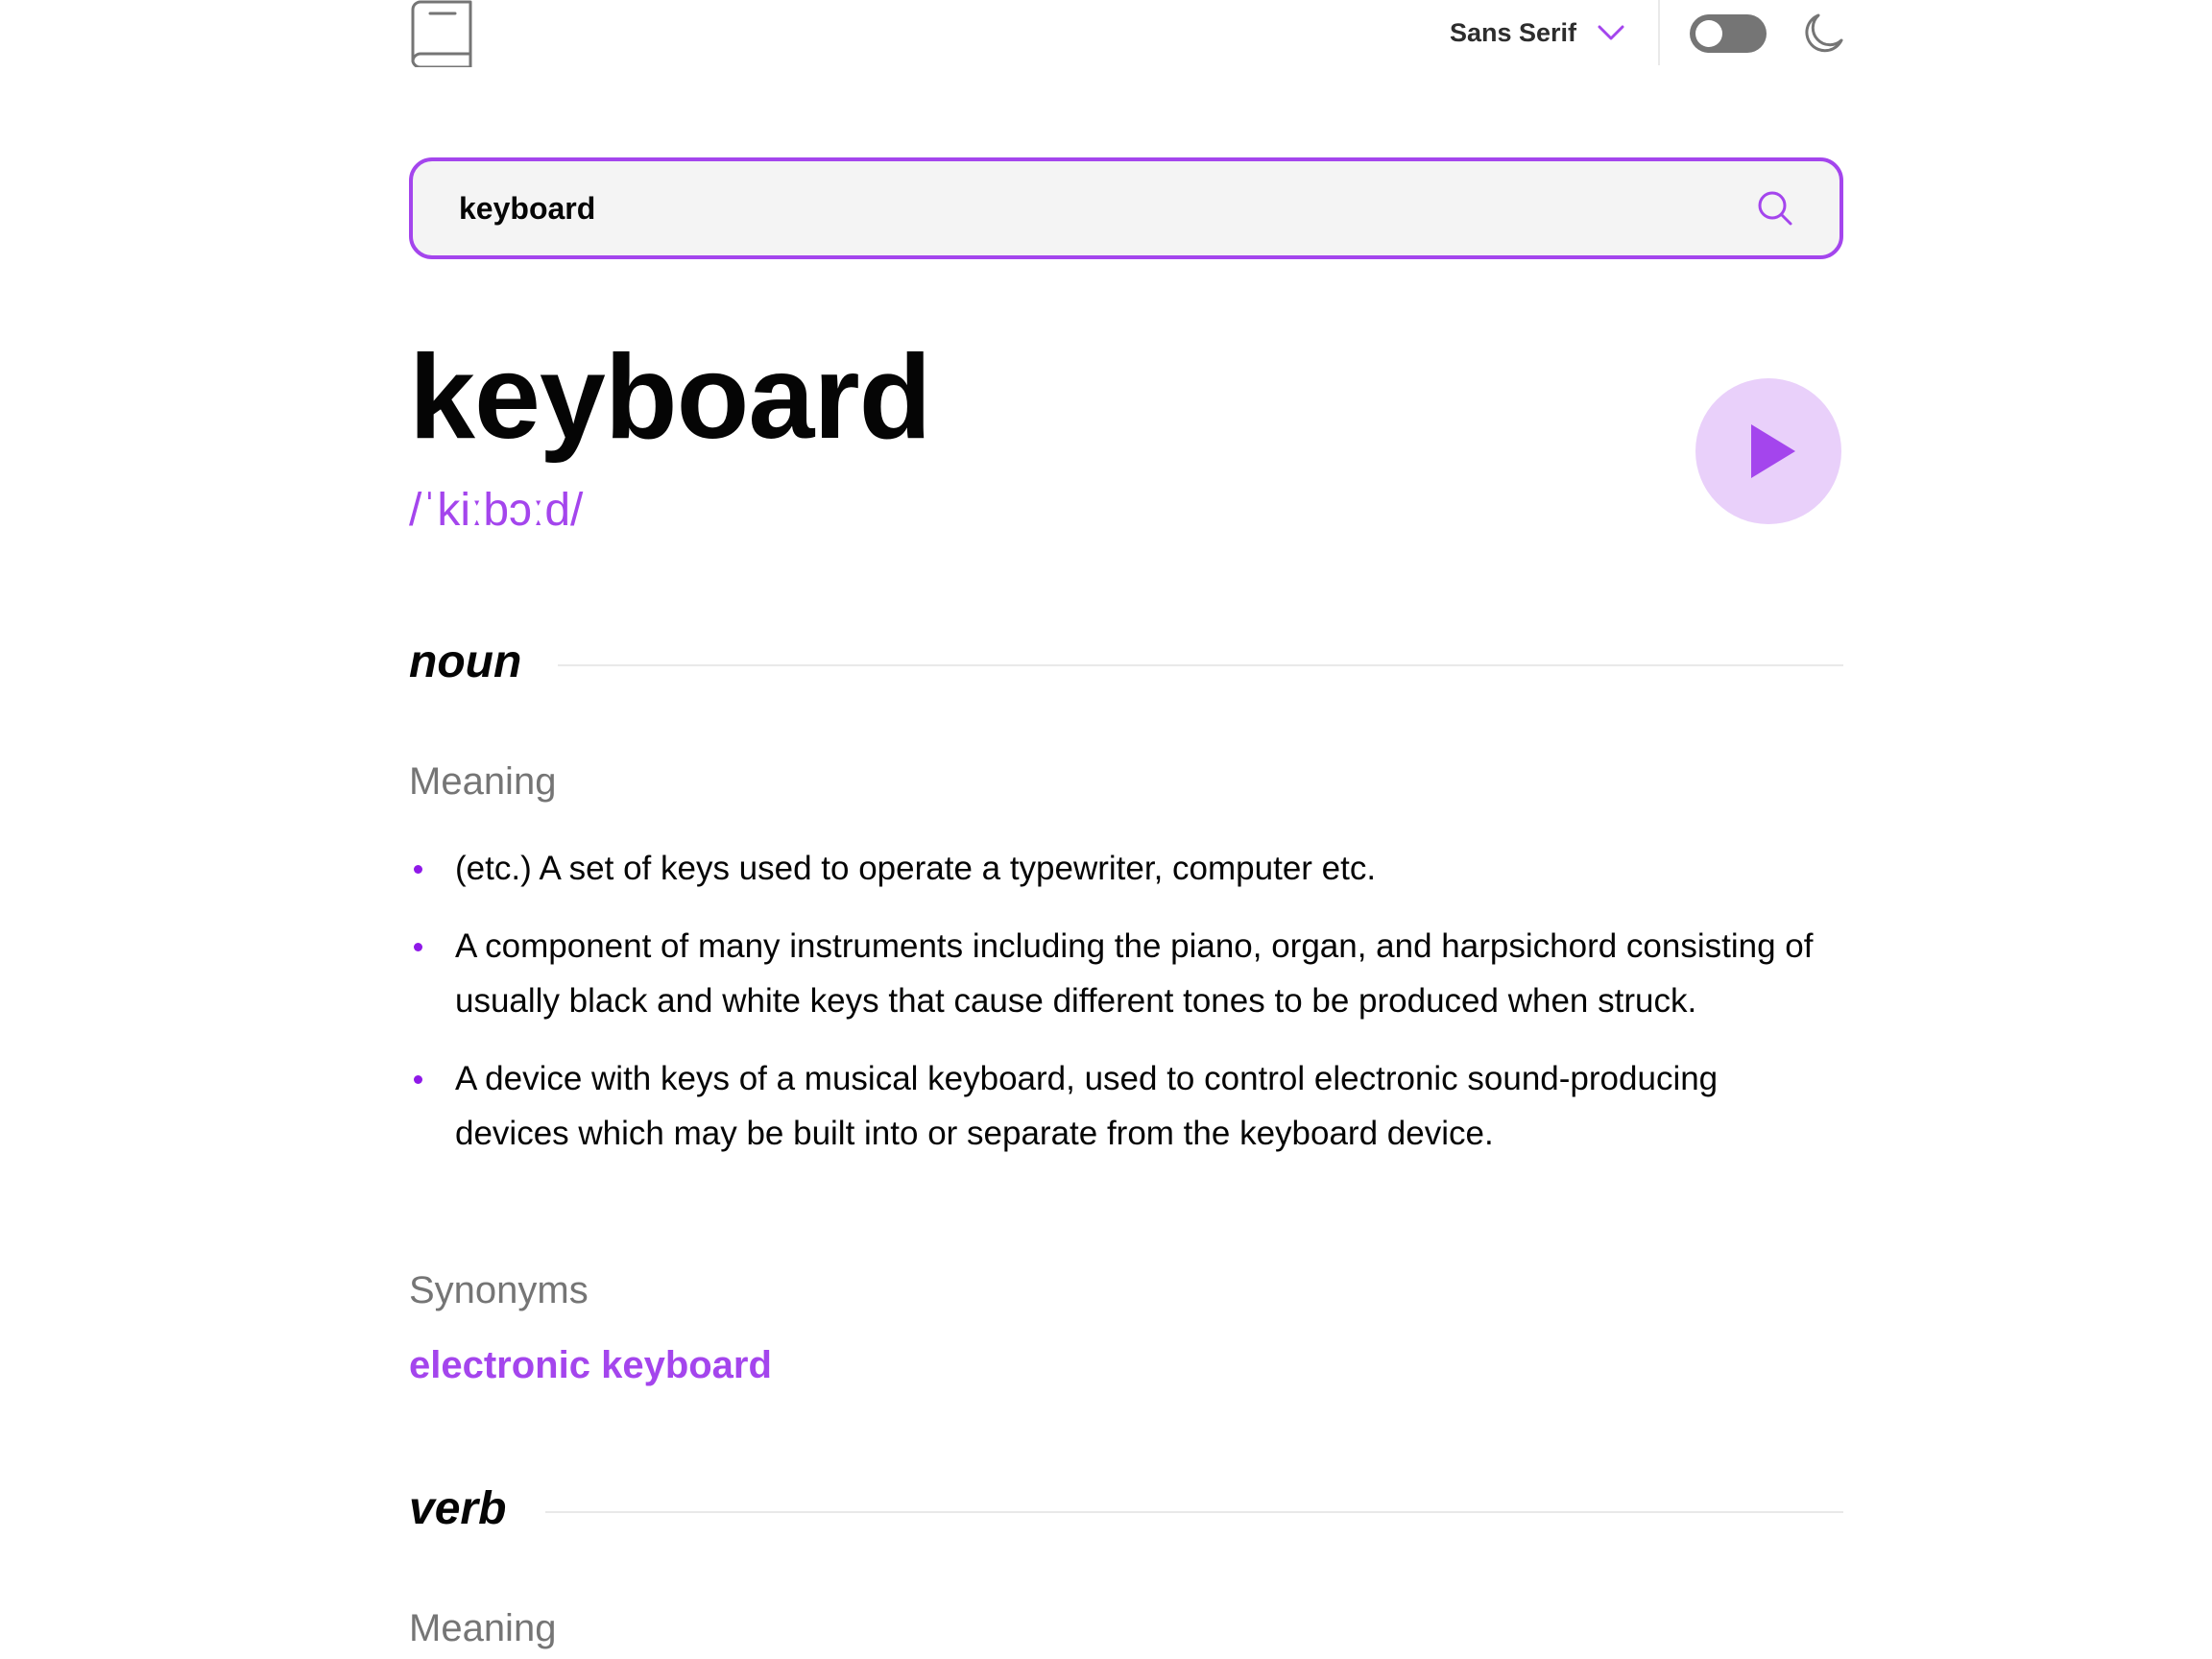  What do you see at coordinates (1708, 33) in the screenshot?
I see `theme-toggle-knob` at bounding box center [1708, 33].